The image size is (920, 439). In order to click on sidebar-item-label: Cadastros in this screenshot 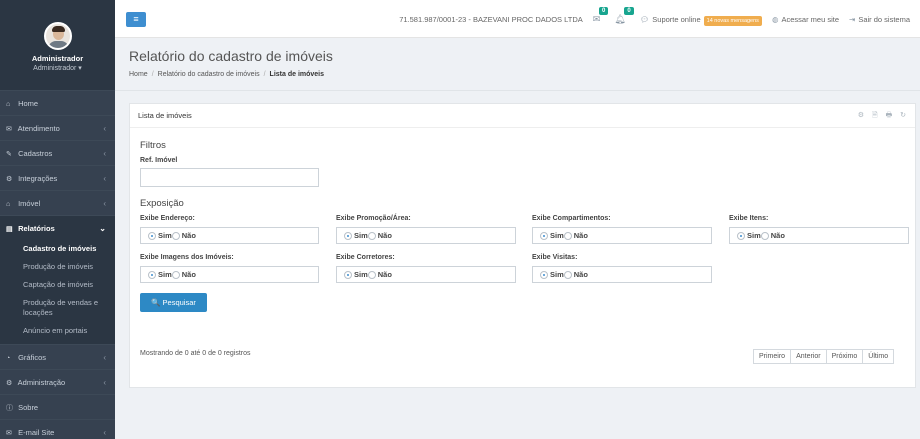, I will do `click(35, 153)`.